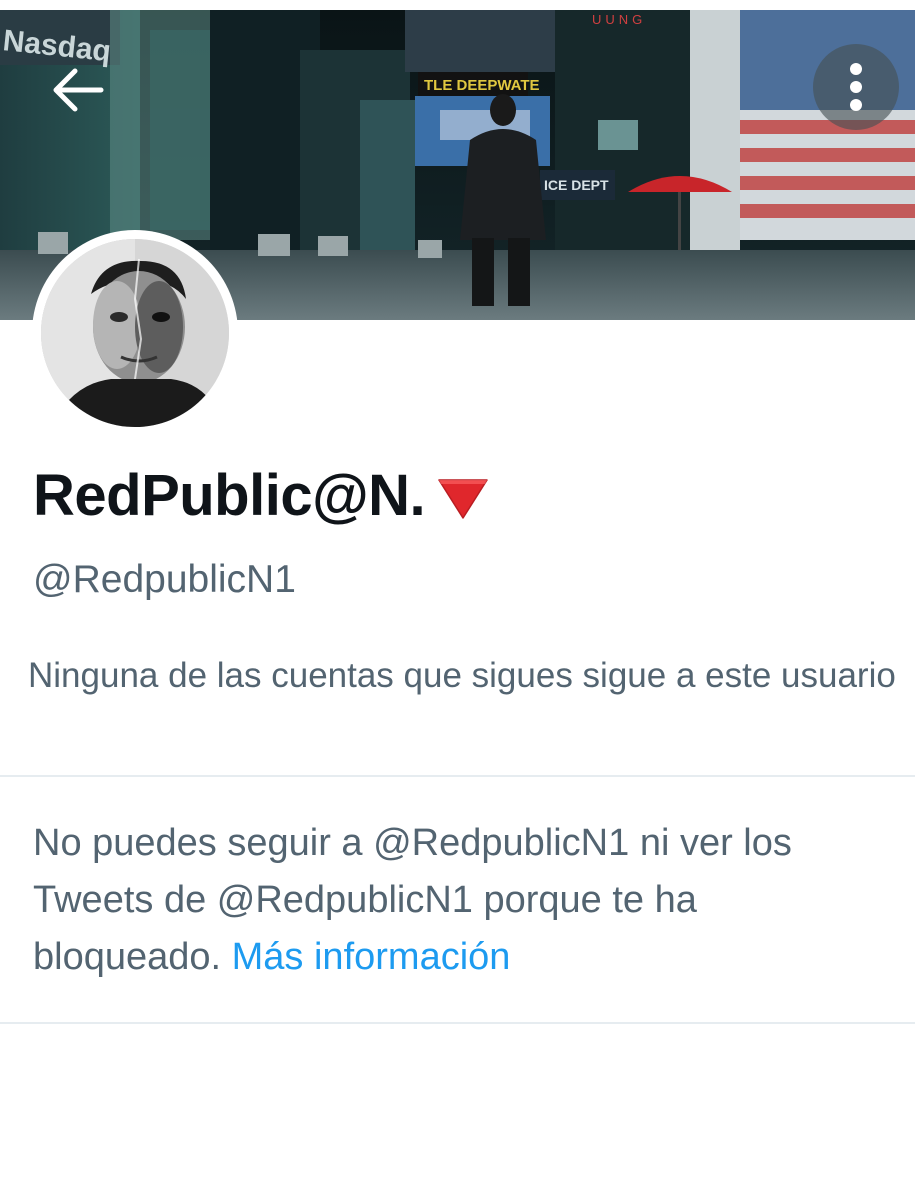 The image size is (915, 1200). I want to click on more-options-button, so click(856, 87).